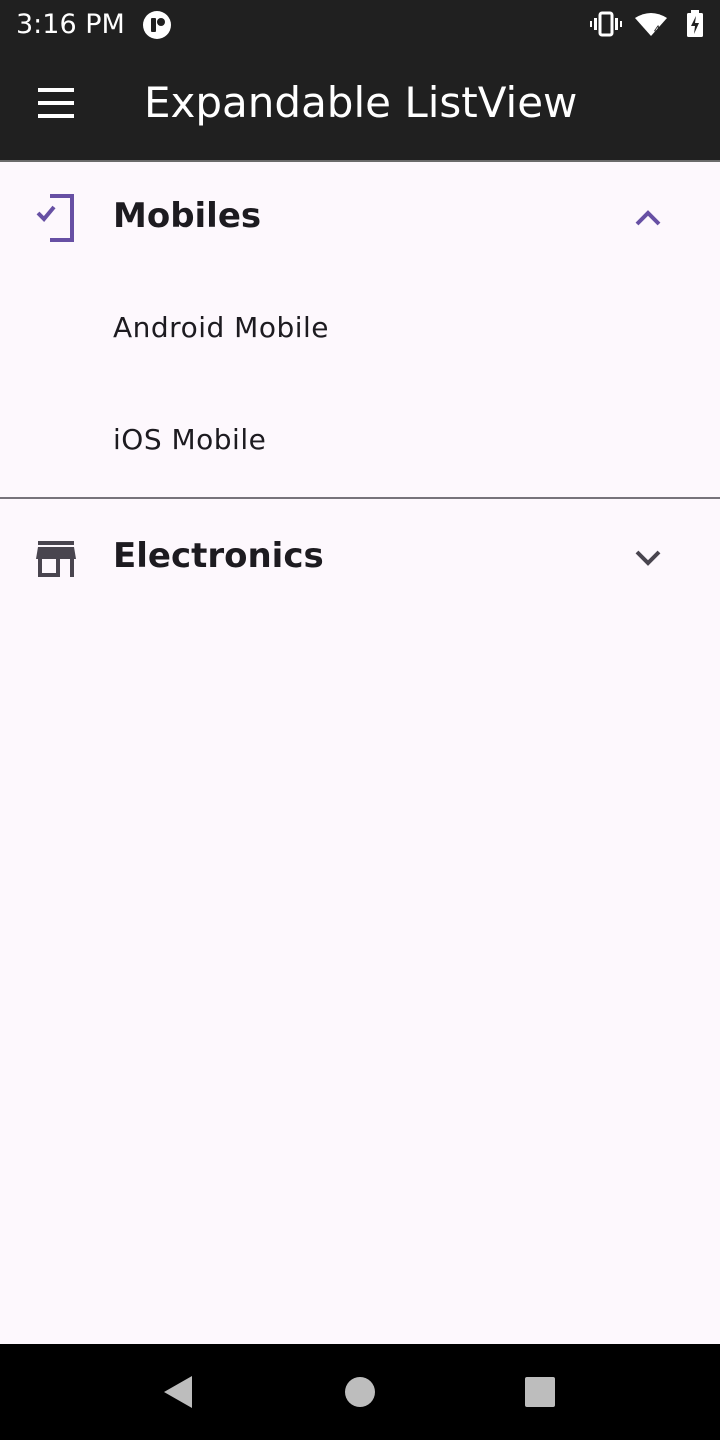  Describe the element at coordinates (360, 329) in the screenshot. I see `list-item-android-mobile: Android Mobile` at that location.